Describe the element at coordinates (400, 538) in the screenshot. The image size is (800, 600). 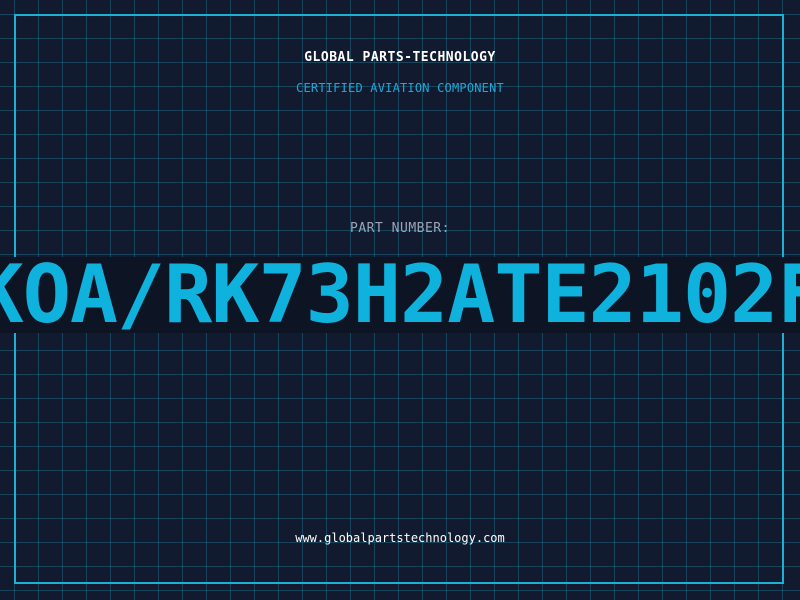
I see `website-url: www.globalpartstechnology.com` at that location.